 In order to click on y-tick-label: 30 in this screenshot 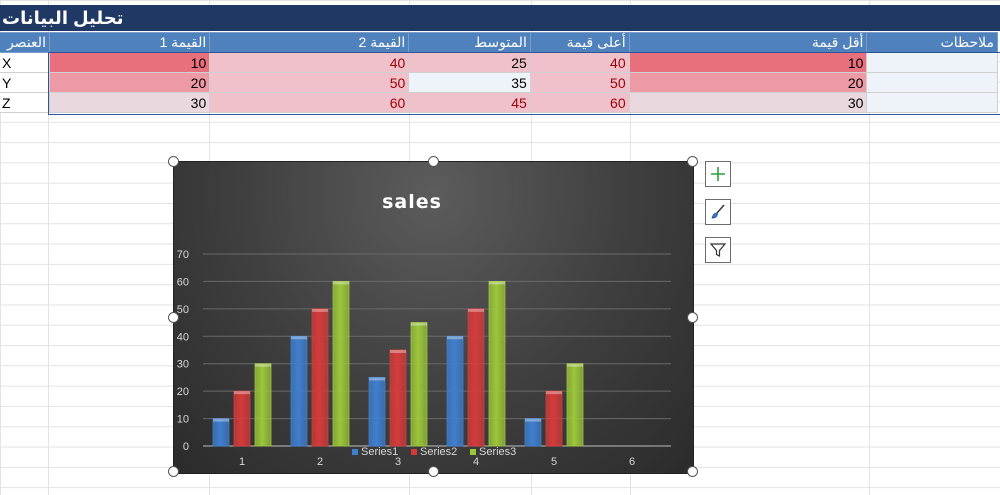, I will do `click(183, 365)`.